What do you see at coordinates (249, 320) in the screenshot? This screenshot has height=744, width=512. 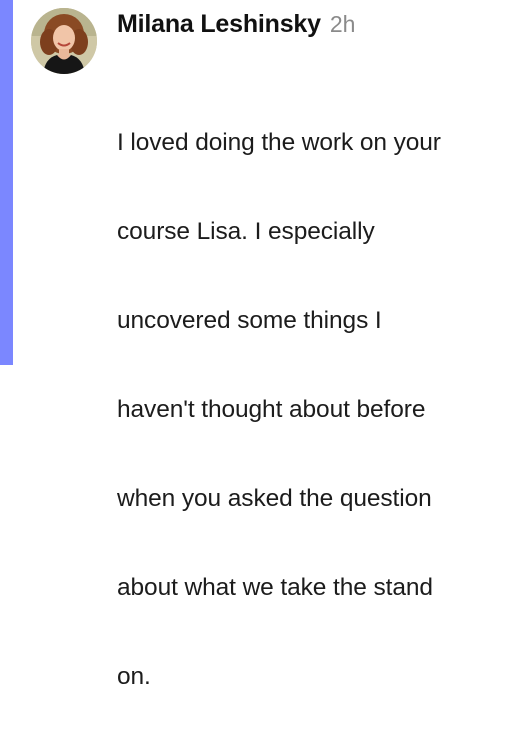 I see `comment-line: uncovered some things I` at bounding box center [249, 320].